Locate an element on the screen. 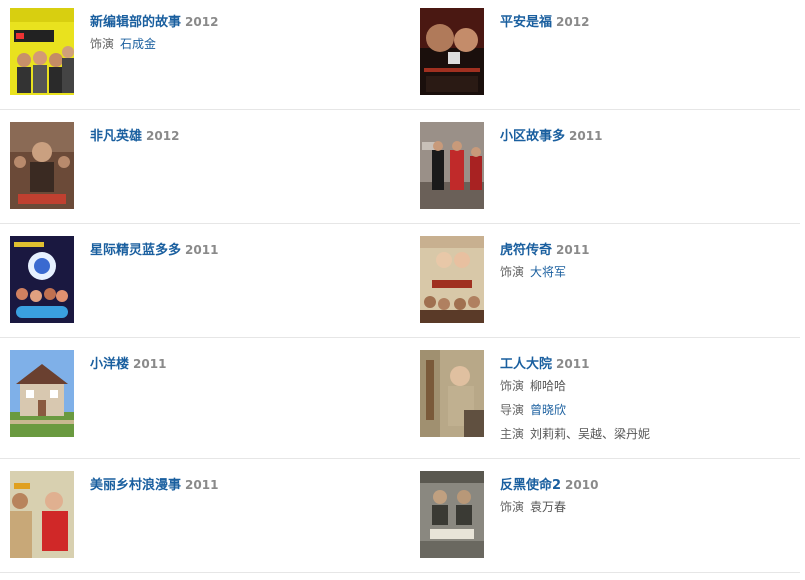  item-info: 新编辑部的故事 2012 饰演 石成金 is located at coordinates (240, 33).